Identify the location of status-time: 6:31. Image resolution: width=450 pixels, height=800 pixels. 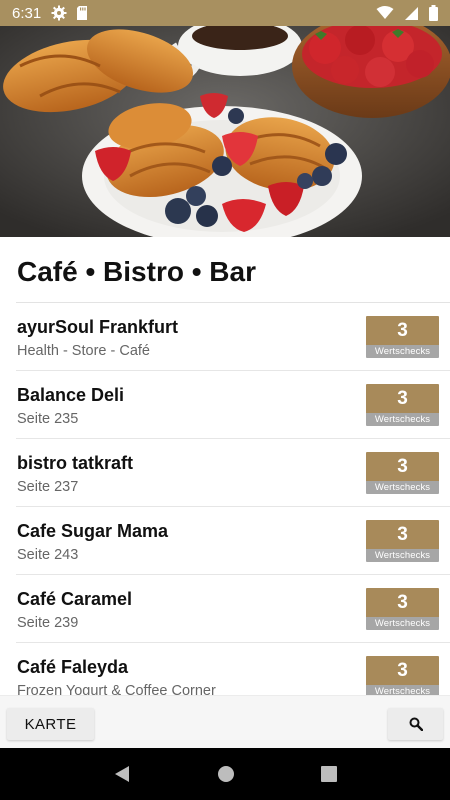
(27, 13).